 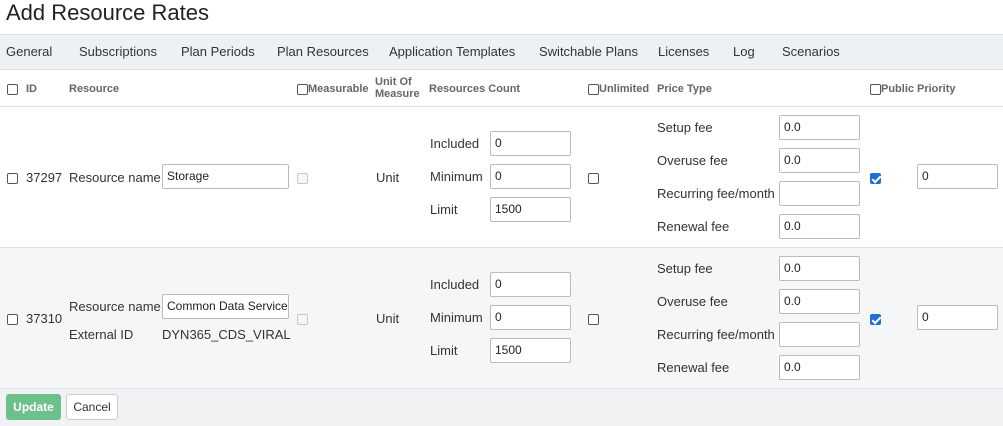 What do you see at coordinates (118, 52) in the screenshot?
I see `tab-subscriptions: Subscriptions` at bounding box center [118, 52].